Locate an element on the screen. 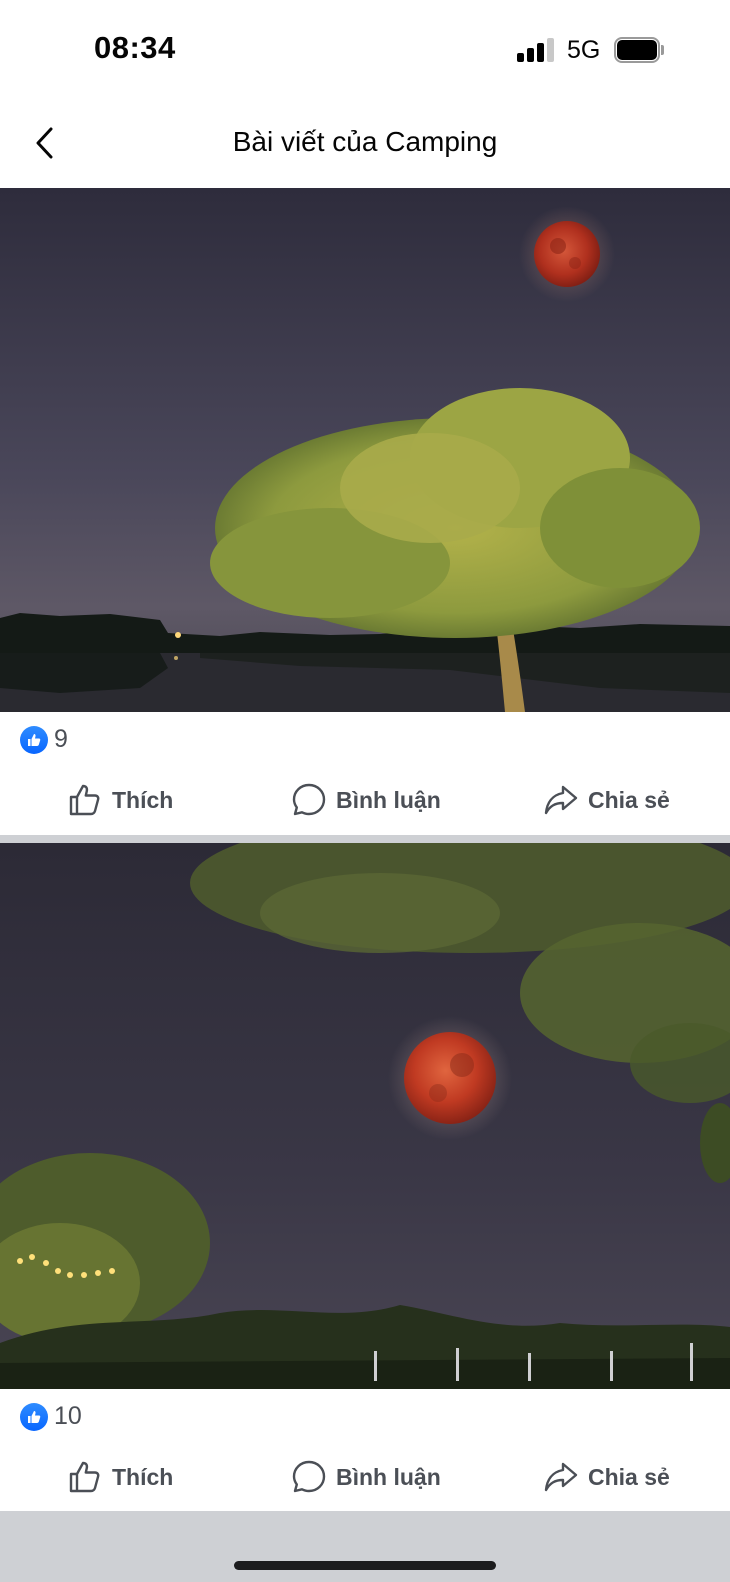 The height and width of the screenshot is (1582, 730). post-separator is located at coordinates (365, 839).